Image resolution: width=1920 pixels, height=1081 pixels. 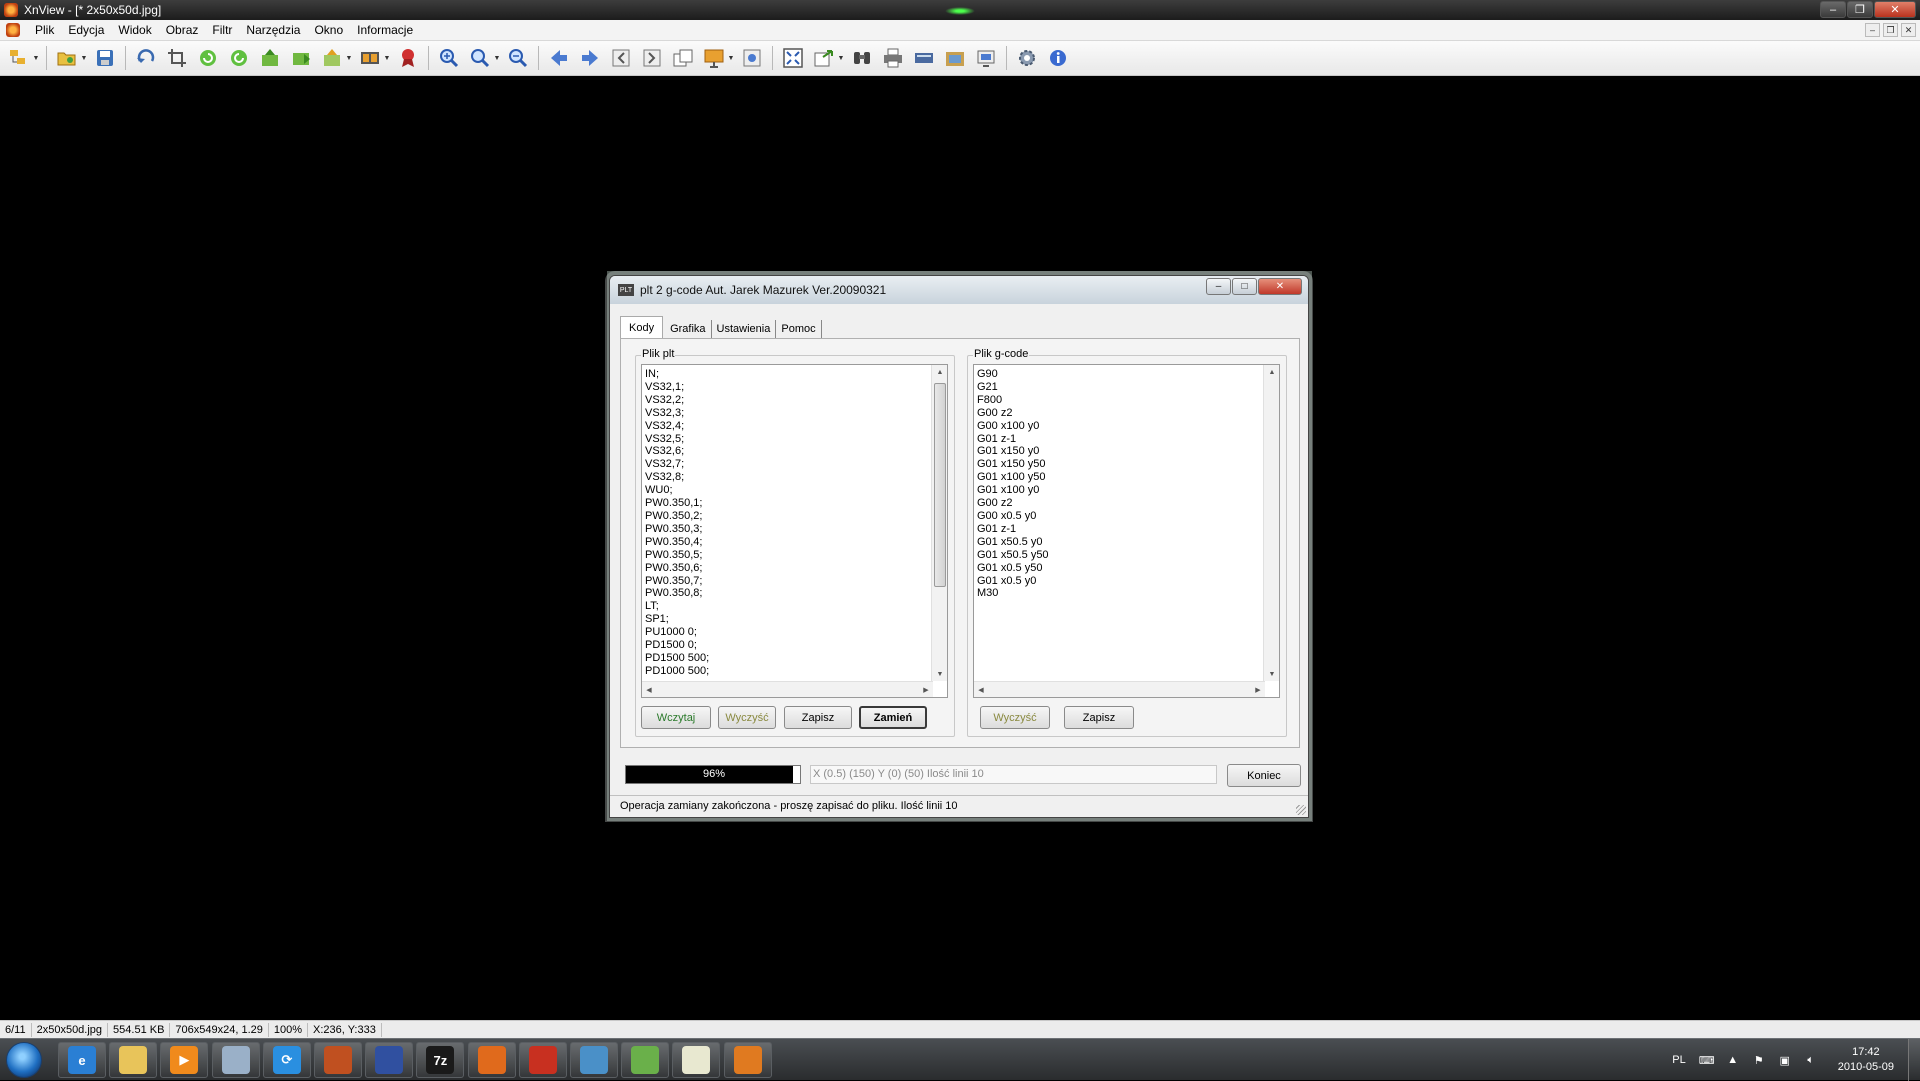 I want to click on maximize-button: ❐, so click(x=1860, y=9).